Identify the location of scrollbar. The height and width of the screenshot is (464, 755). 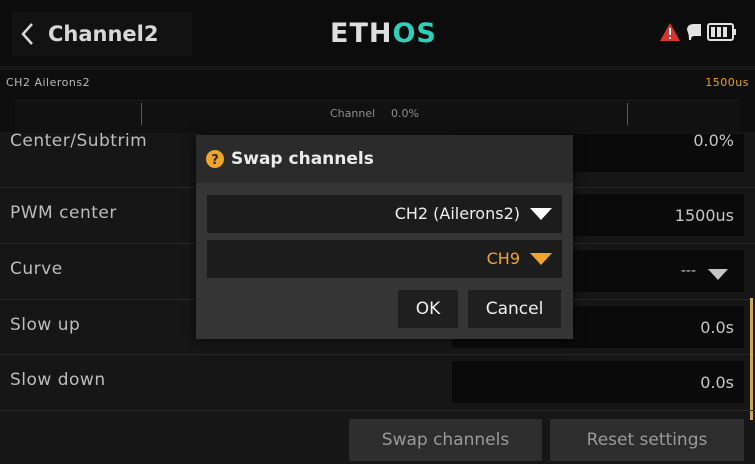
(751, 359).